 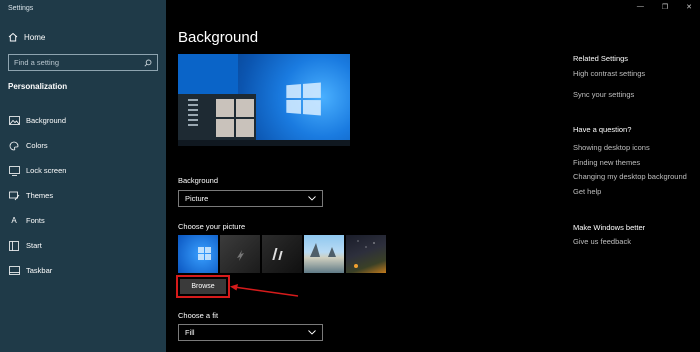 What do you see at coordinates (603, 94) in the screenshot?
I see `sync-settings-link: Sync your settings` at bounding box center [603, 94].